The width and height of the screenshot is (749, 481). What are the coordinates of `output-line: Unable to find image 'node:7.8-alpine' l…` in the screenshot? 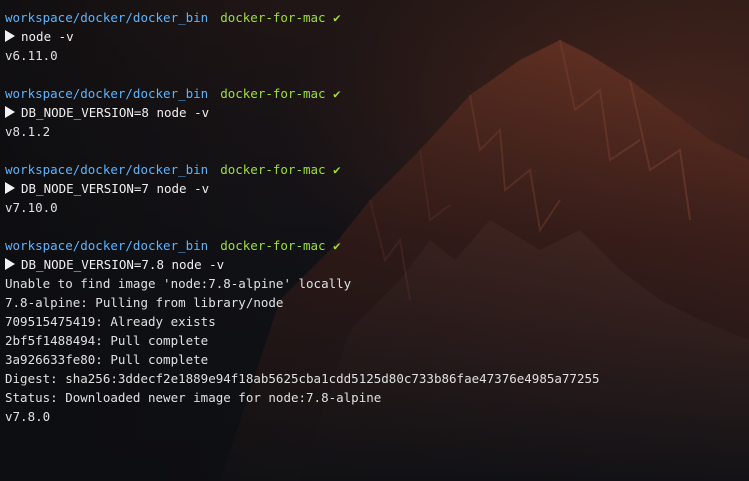 It's located at (178, 283).